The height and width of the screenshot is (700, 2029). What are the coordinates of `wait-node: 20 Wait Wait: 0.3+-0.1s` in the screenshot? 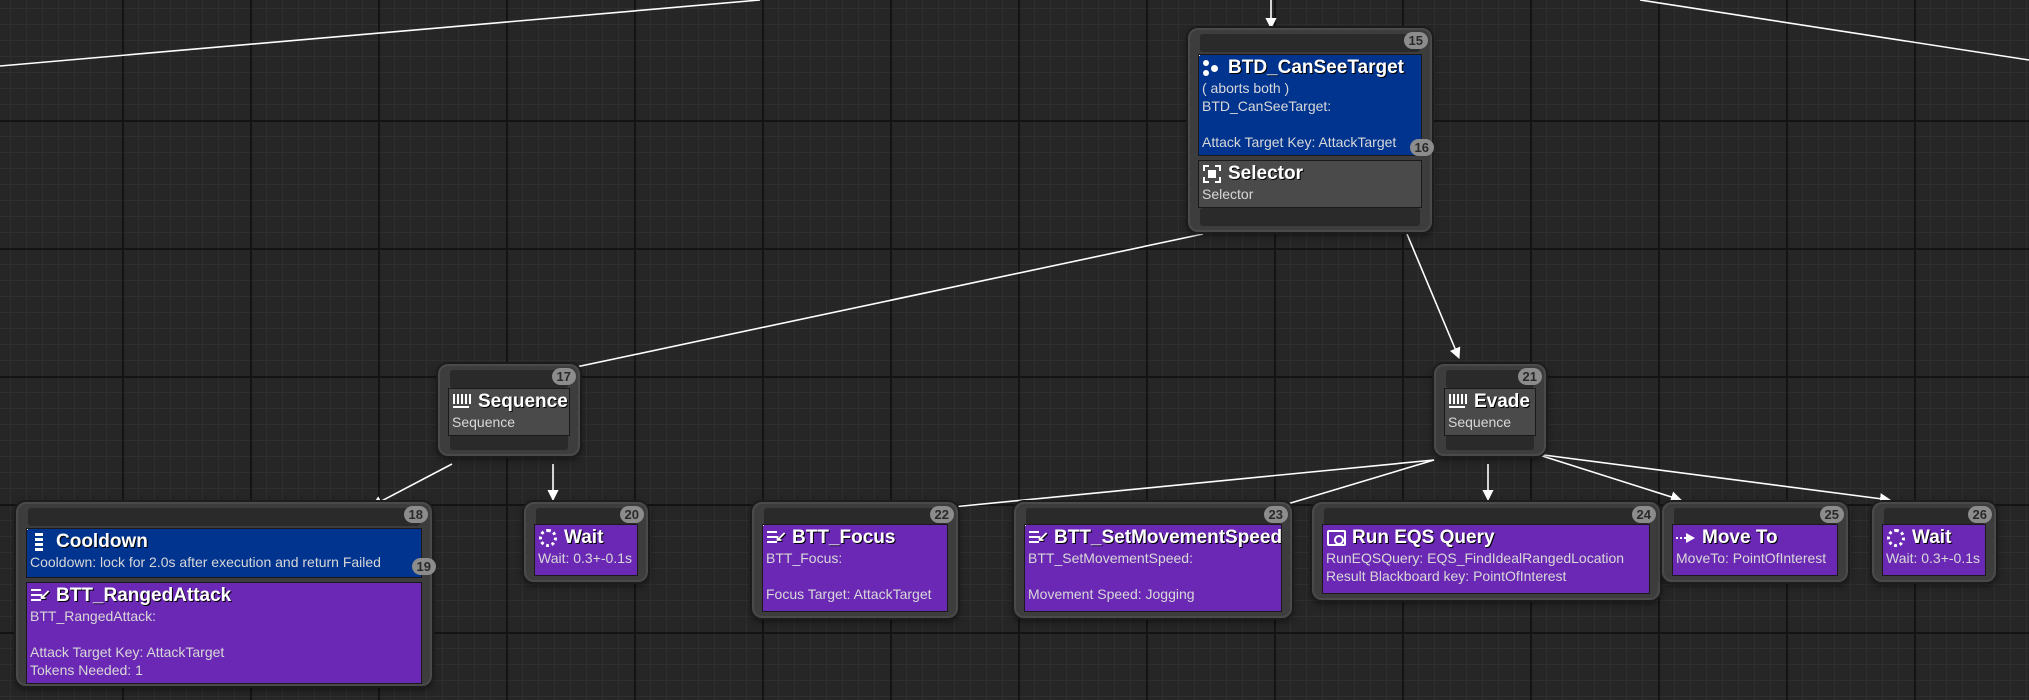 It's located at (586, 542).